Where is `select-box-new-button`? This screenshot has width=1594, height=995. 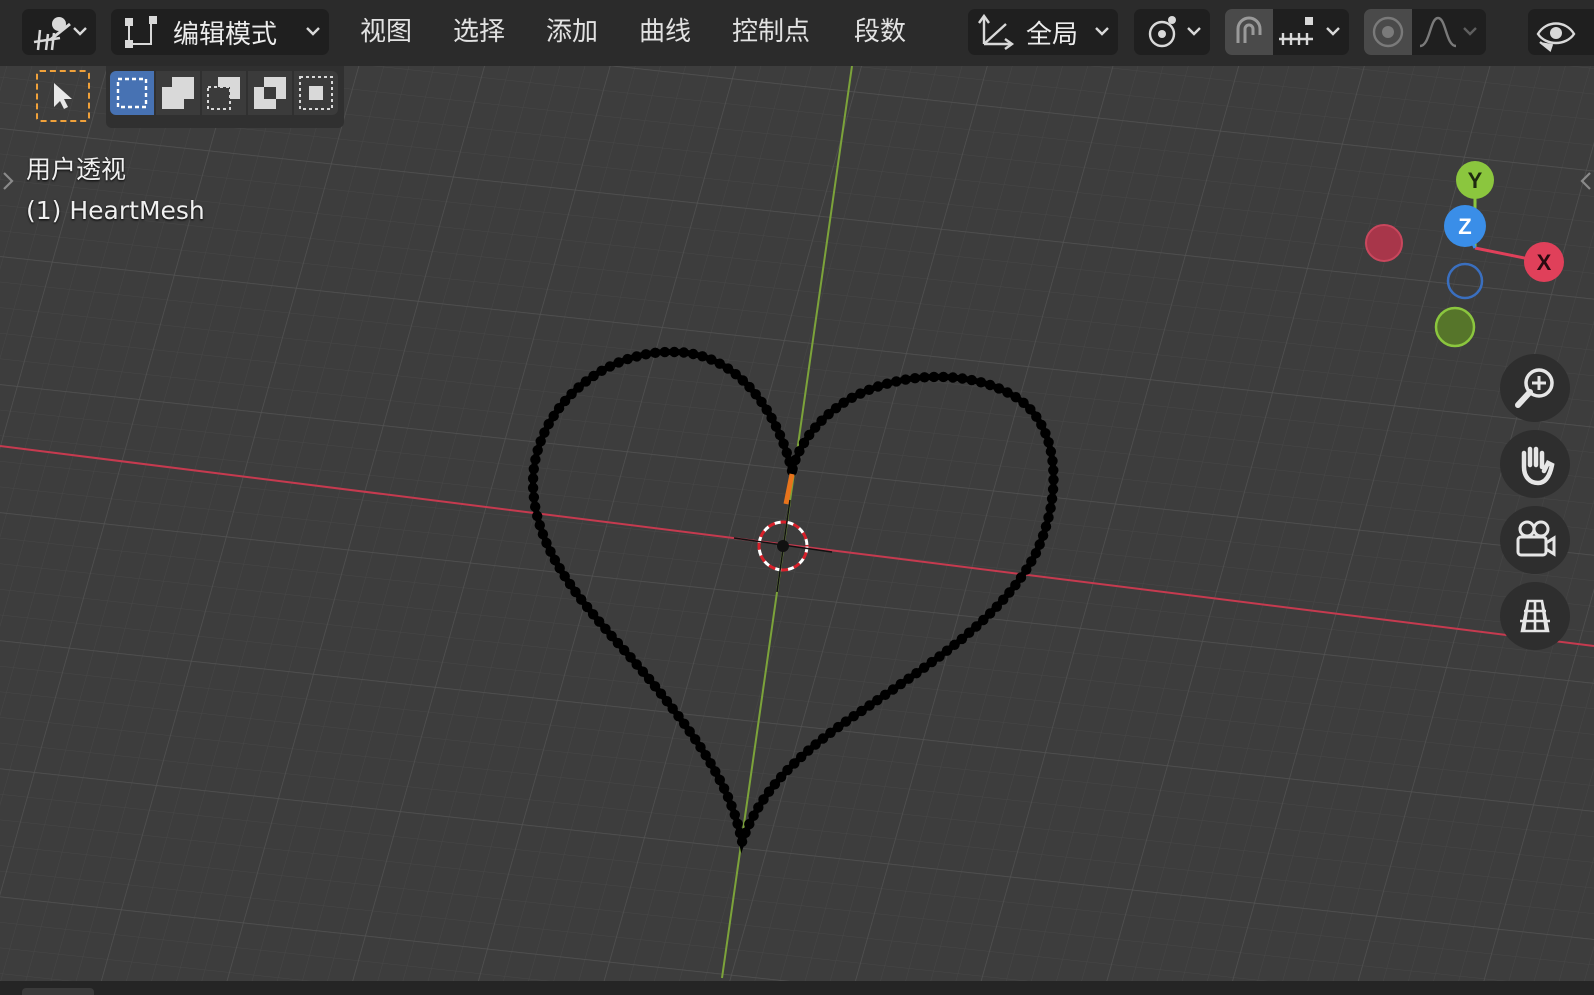
select-box-new-button is located at coordinates (132, 93).